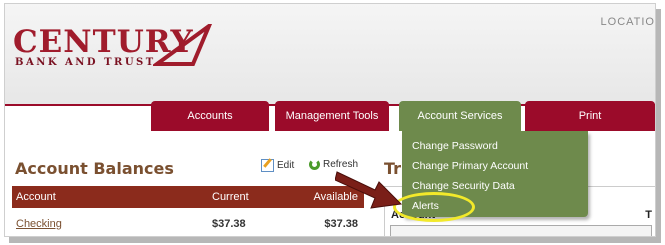  What do you see at coordinates (521, 230) in the screenshot?
I see `account-select` at bounding box center [521, 230].